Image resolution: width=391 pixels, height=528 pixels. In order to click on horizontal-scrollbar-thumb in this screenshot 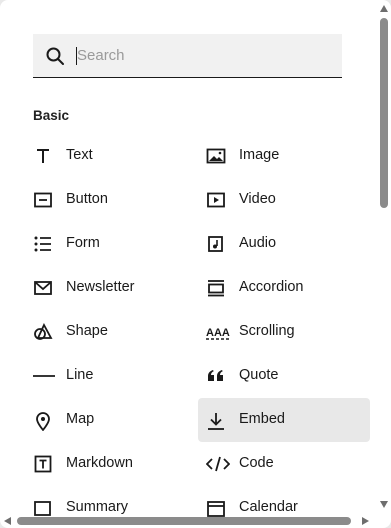, I will do `click(184, 521)`.